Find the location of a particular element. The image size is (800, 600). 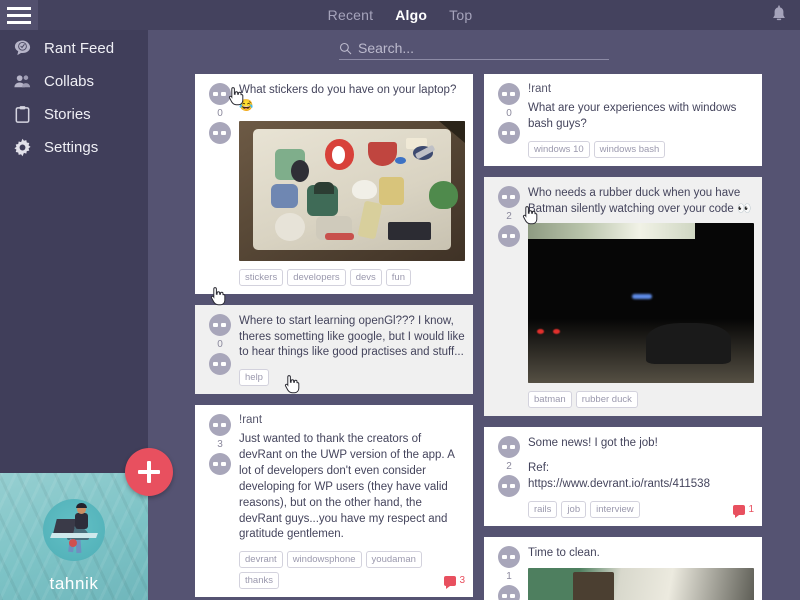

tag: windows 10 is located at coordinates (559, 149).